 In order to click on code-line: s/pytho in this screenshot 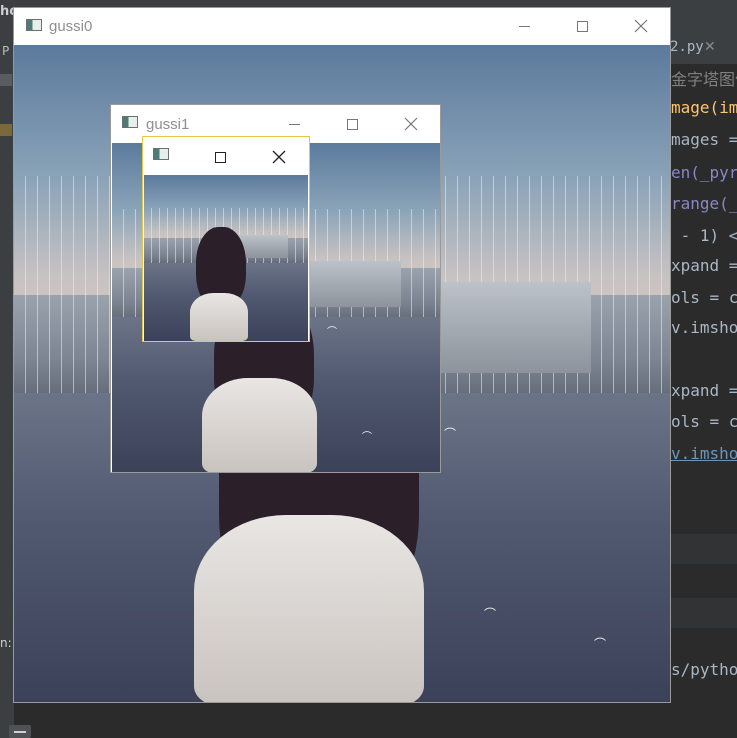, I will do `click(704, 669)`.